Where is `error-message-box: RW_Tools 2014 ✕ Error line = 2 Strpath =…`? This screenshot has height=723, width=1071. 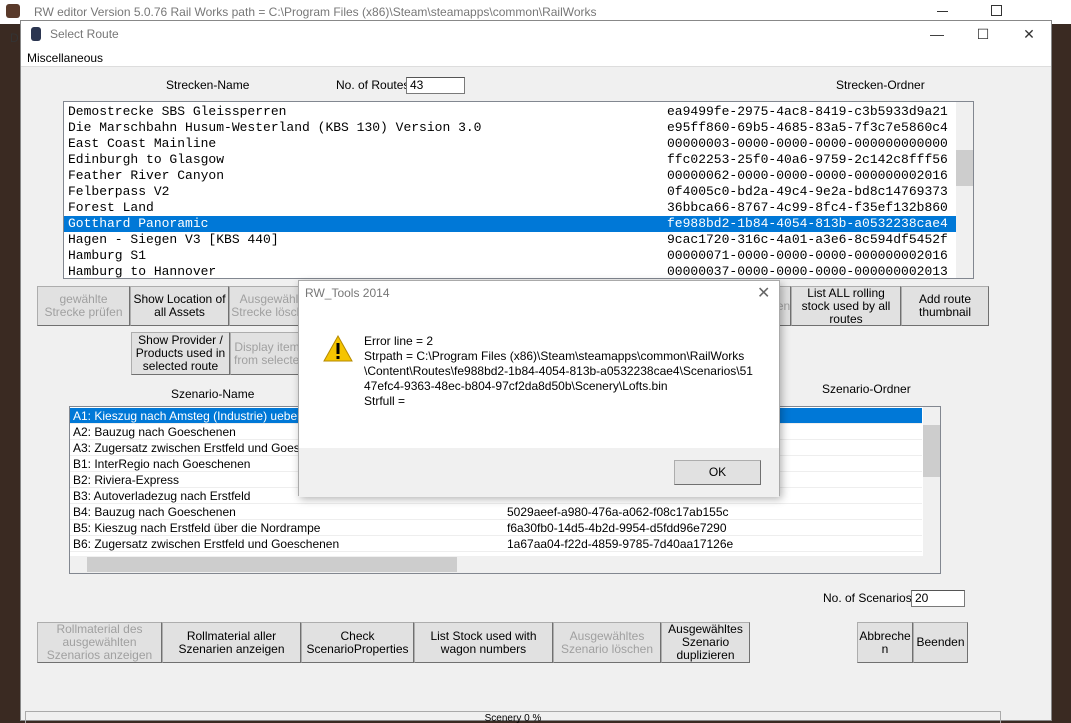 error-message-box: RW_Tools 2014 ✕ Error line = 2 Strpath =… is located at coordinates (539, 388).